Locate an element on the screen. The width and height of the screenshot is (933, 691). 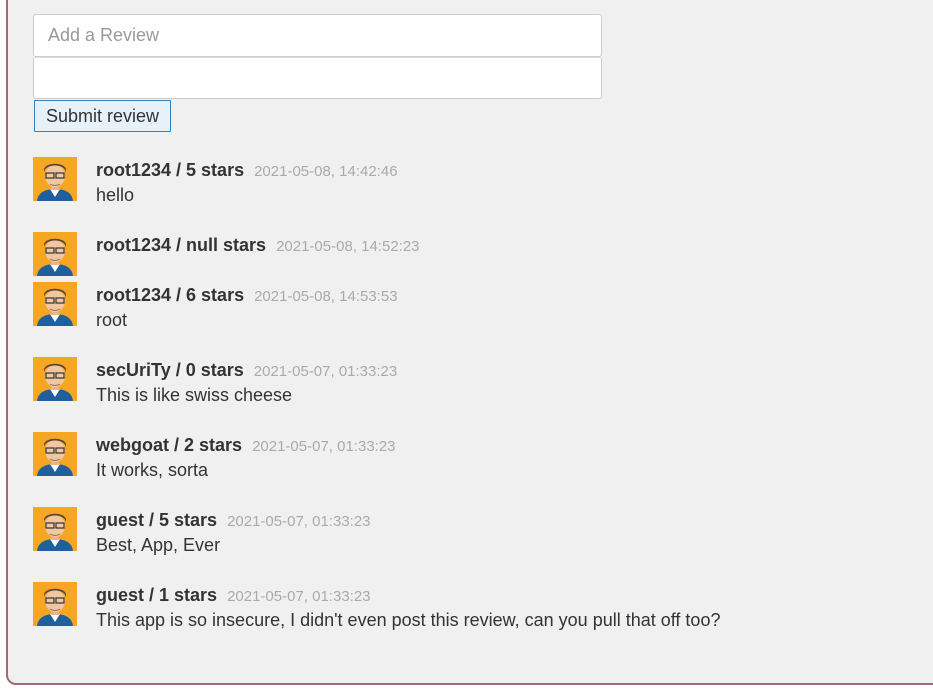
review-header: guest / 1 stars 2021-05-07, 01:33:23 is located at coordinates (233, 595).